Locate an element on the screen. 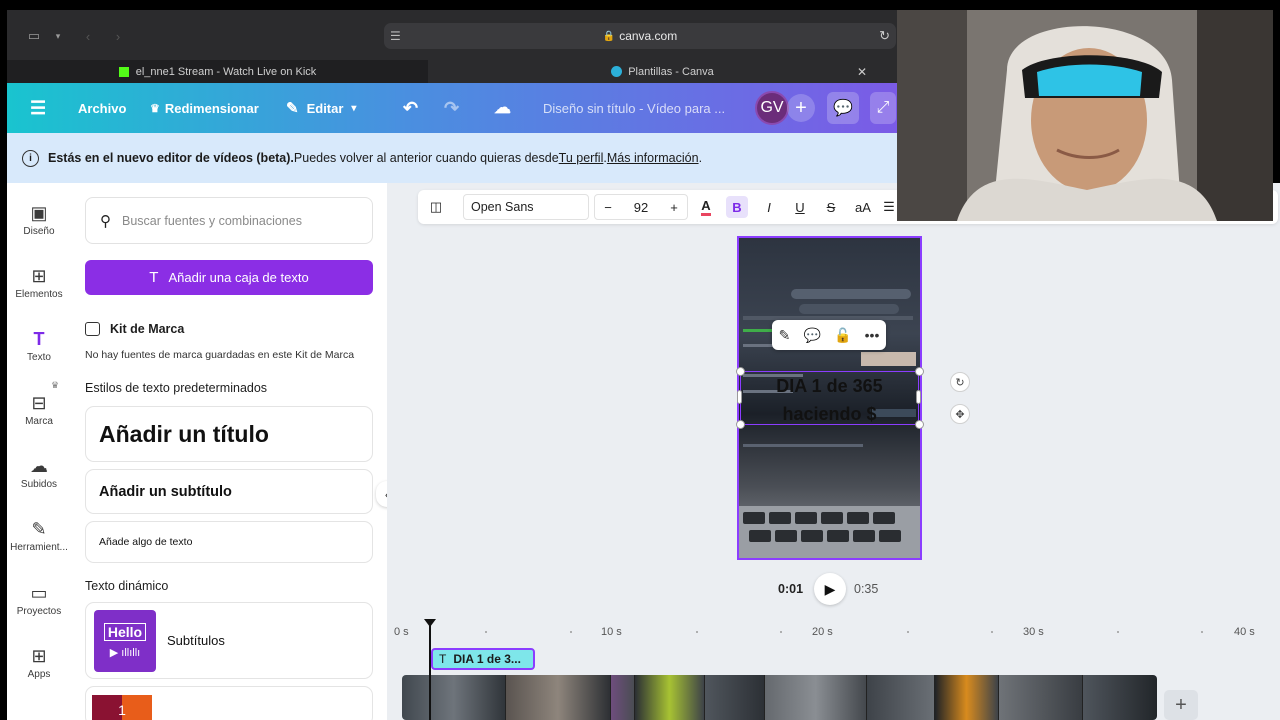 The height and width of the screenshot is (720, 1280). editar-button: ✎ Editar ▾ is located at coordinates (321, 108).